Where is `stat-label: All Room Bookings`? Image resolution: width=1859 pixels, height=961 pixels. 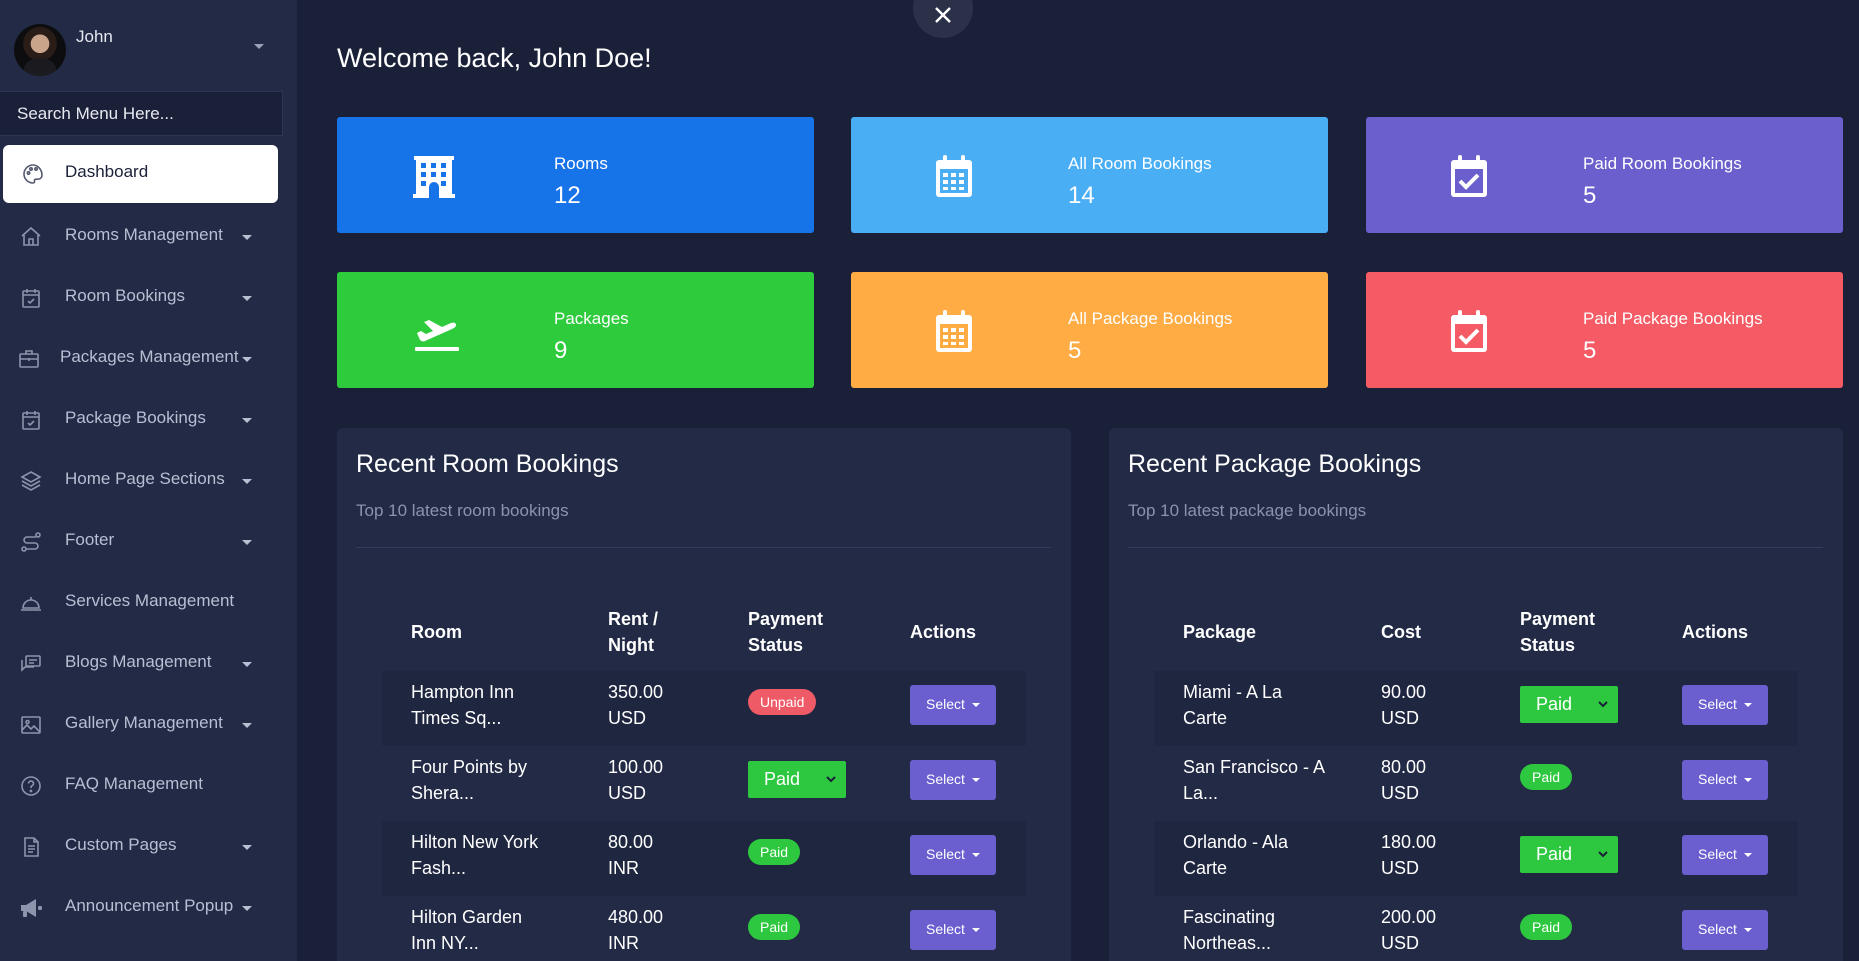 stat-label: All Room Bookings is located at coordinates (1140, 163).